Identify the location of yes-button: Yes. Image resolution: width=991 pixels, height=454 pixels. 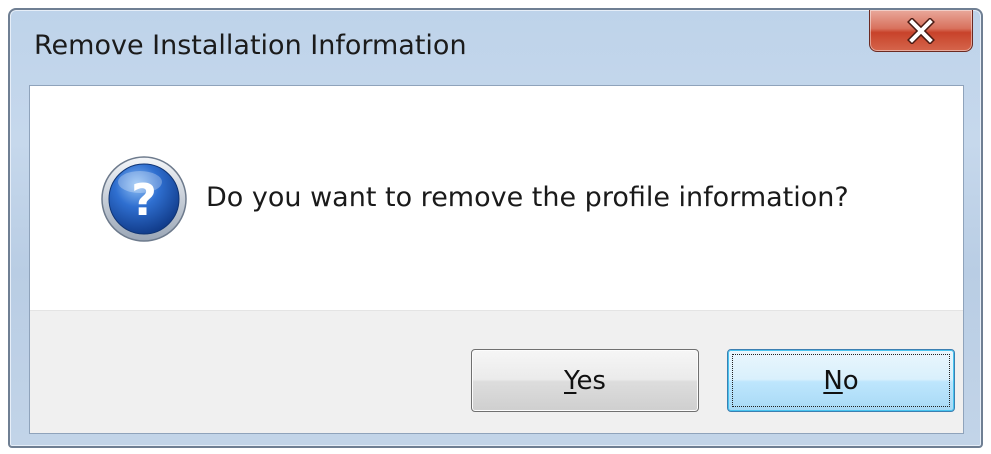
(585, 380).